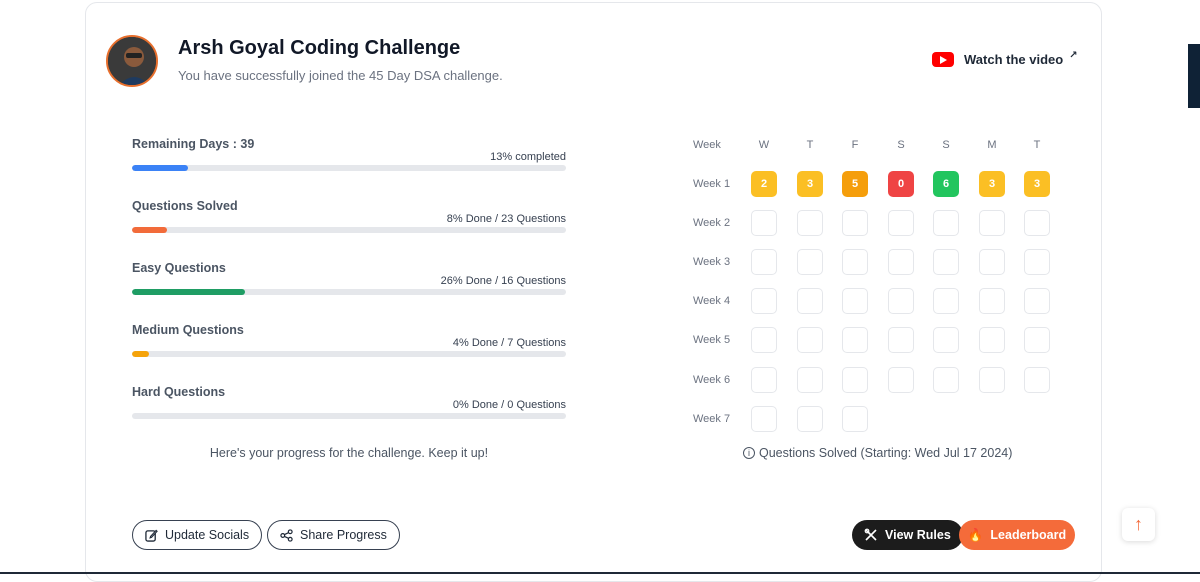 This screenshot has width=1200, height=582. What do you see at coordinates (1014, 59) in the screenshot?
I see `watch-video-label: Watch the video` at bounding box center [1014, 59].